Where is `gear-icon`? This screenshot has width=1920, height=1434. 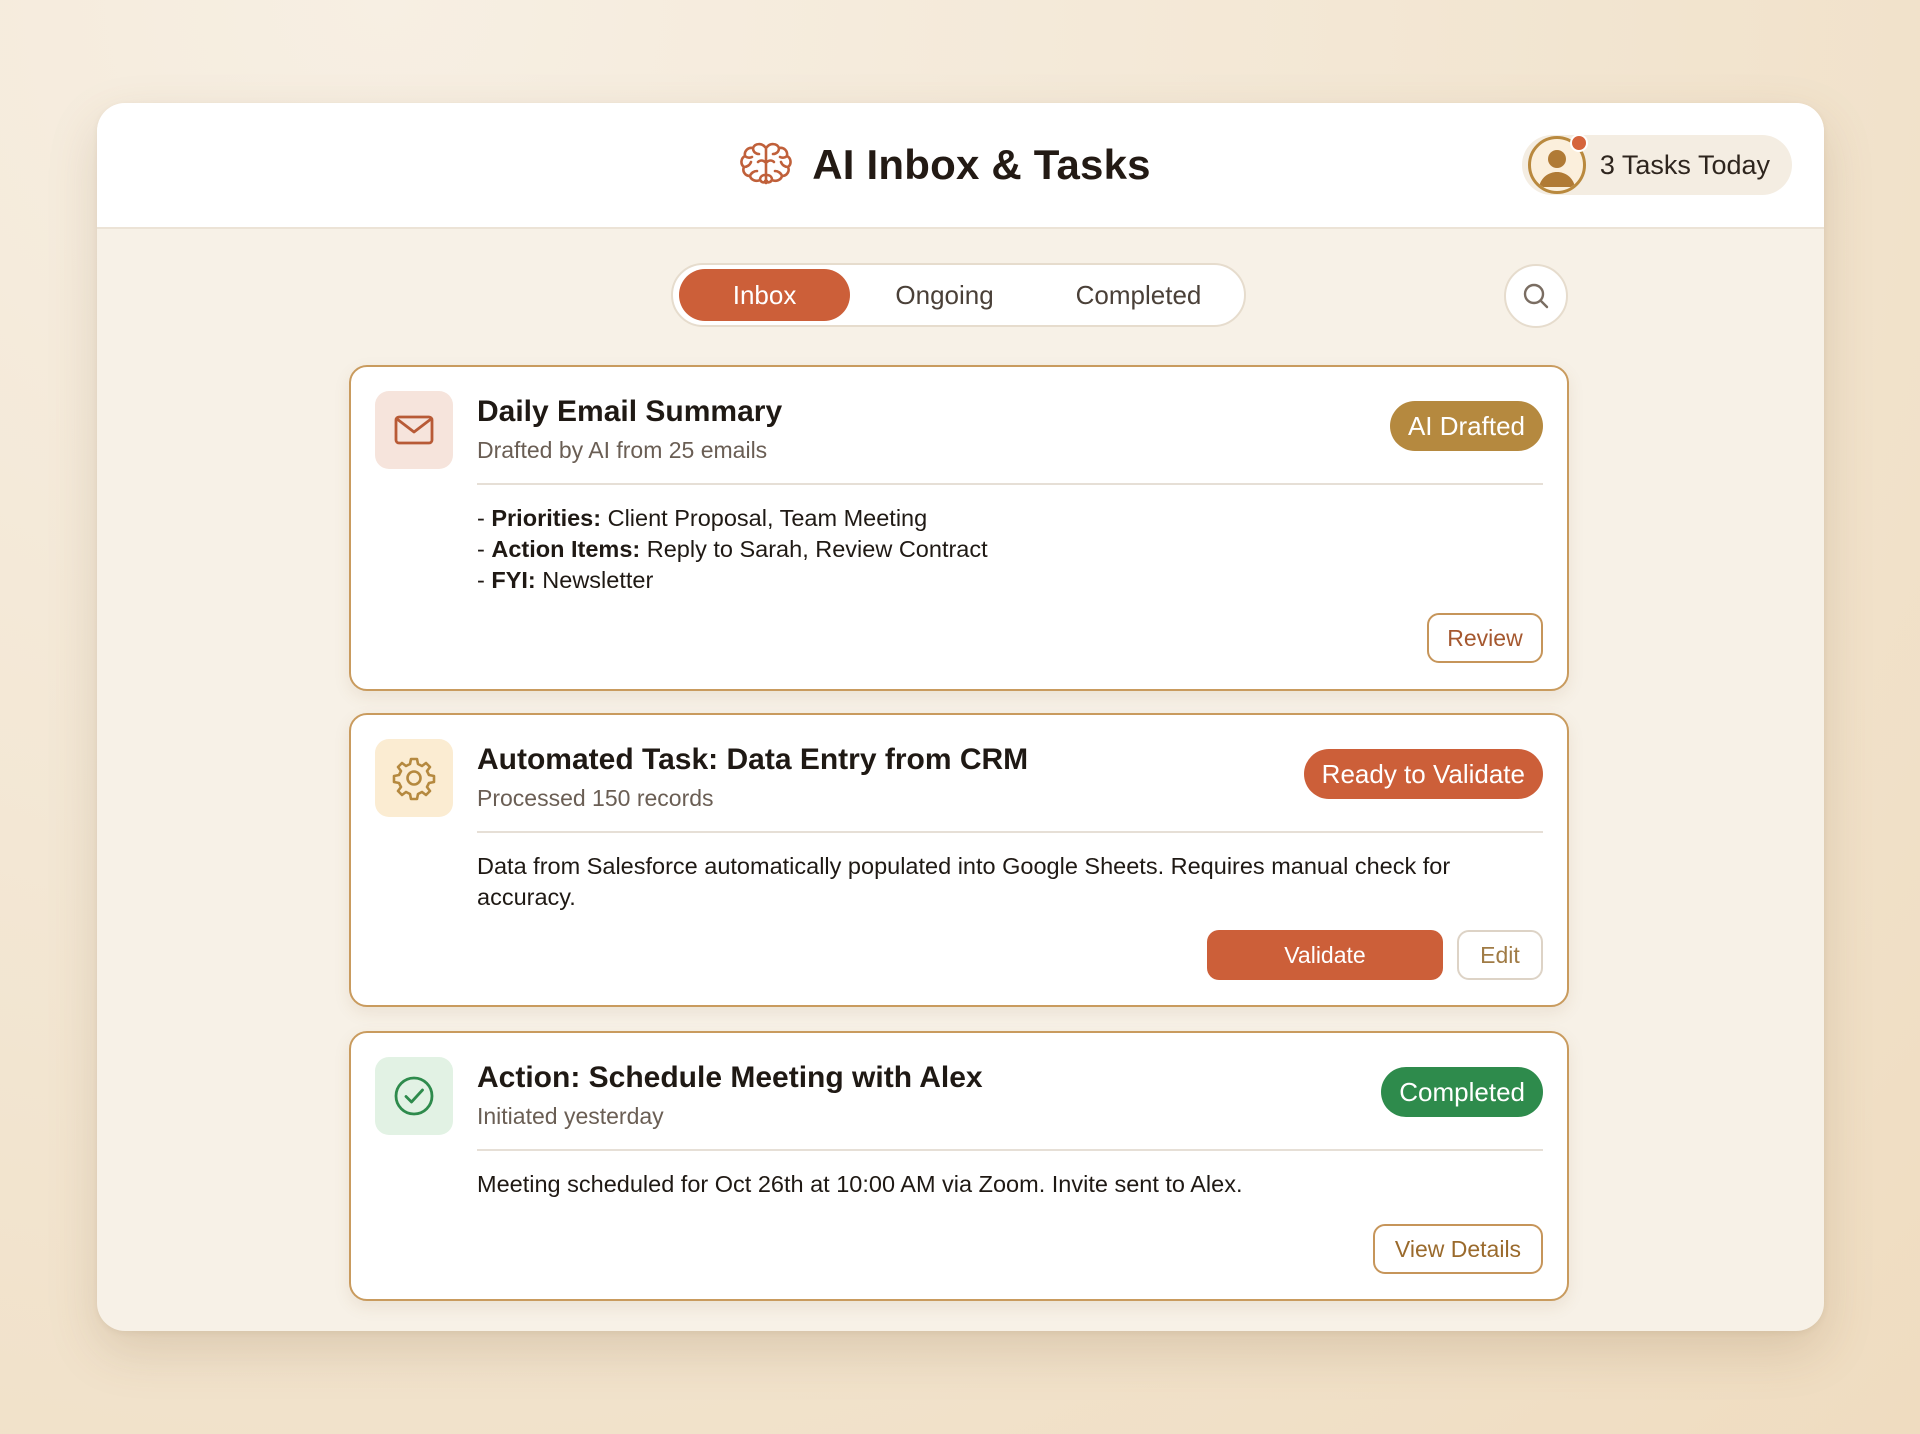 gear-icon is located at coordinates (414, 779).